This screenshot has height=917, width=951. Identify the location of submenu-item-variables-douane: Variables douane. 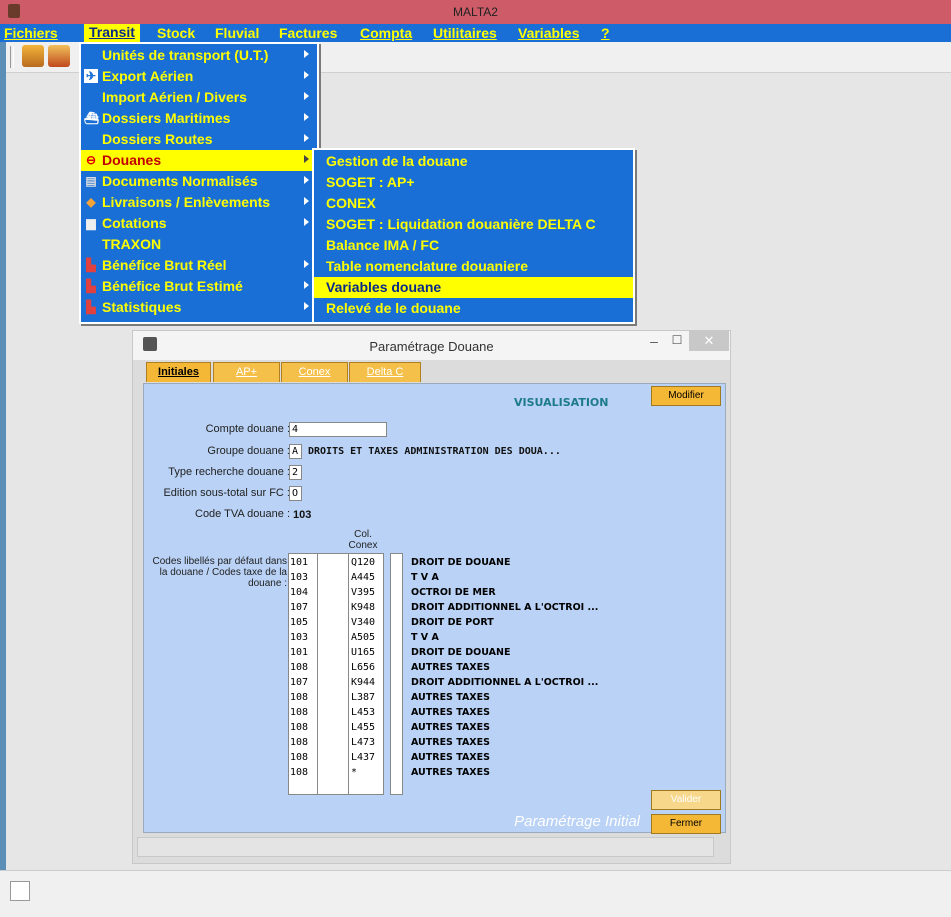
(473, 287).